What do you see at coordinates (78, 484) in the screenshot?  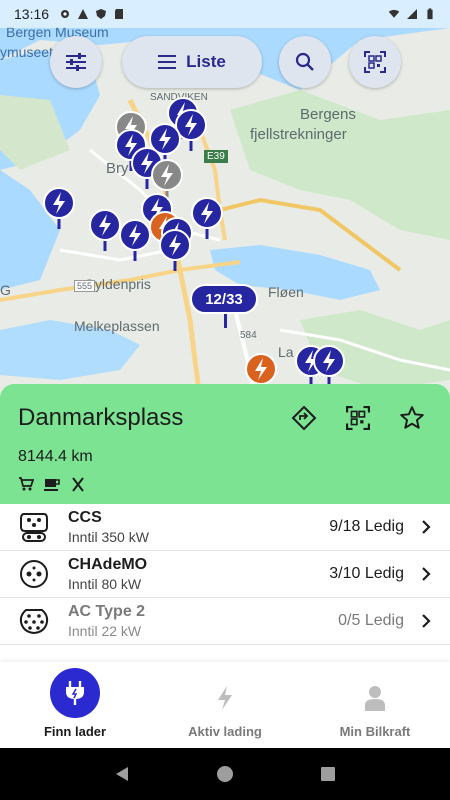 I see `restaurant-icon` at bounding box center [78, 484].